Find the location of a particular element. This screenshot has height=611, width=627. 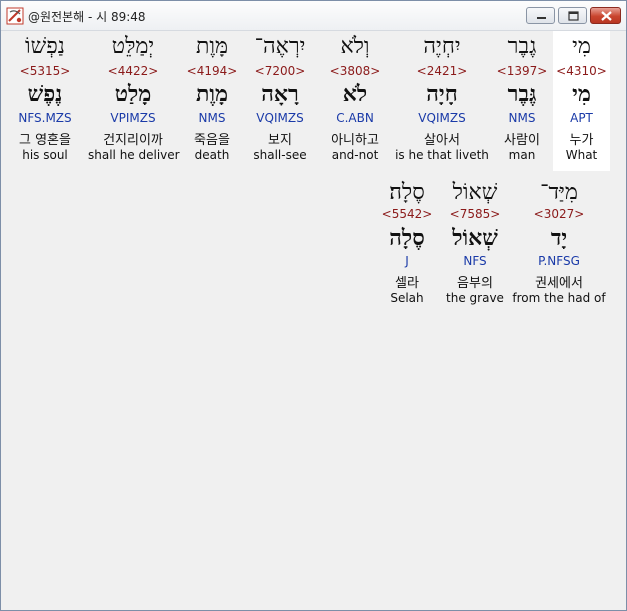

morphology: J is located at coordinates (407, 261).